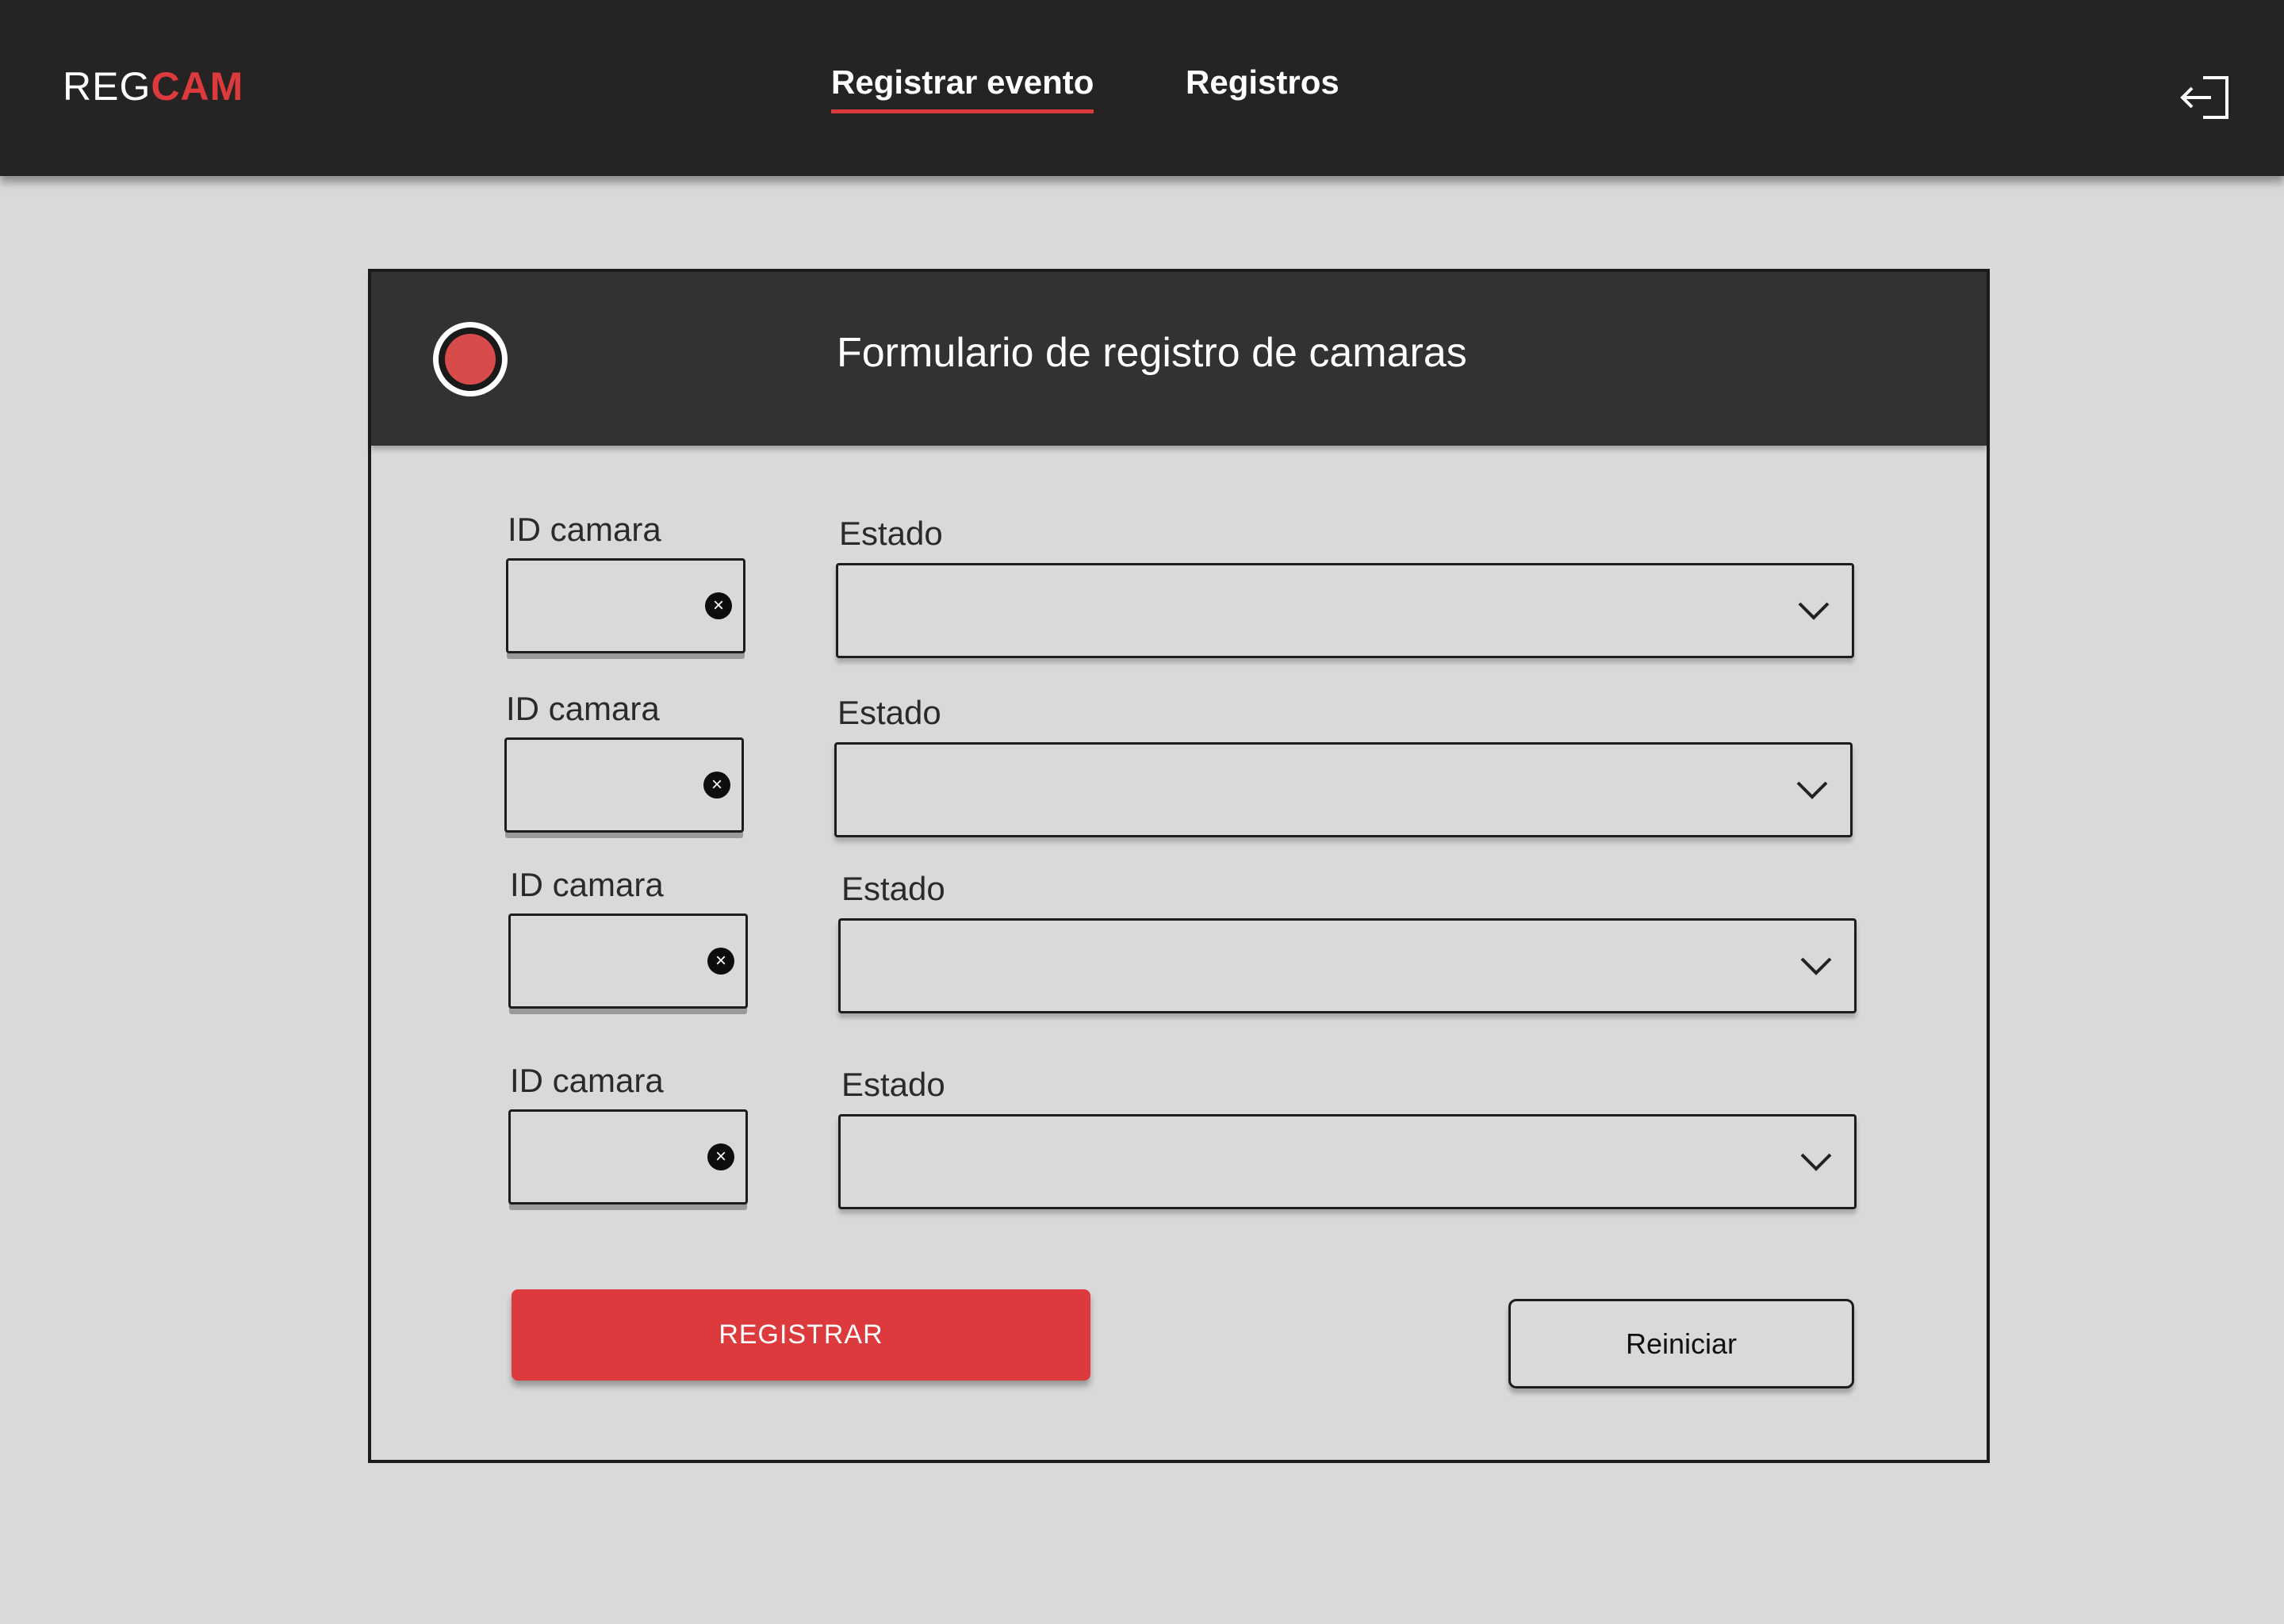 Image resolution: width=2284 pixels, height=1624 pixels. Describe the element at coordinates (107, 86) in the screenshot. I see `logo-text-reg: REG` at that location.